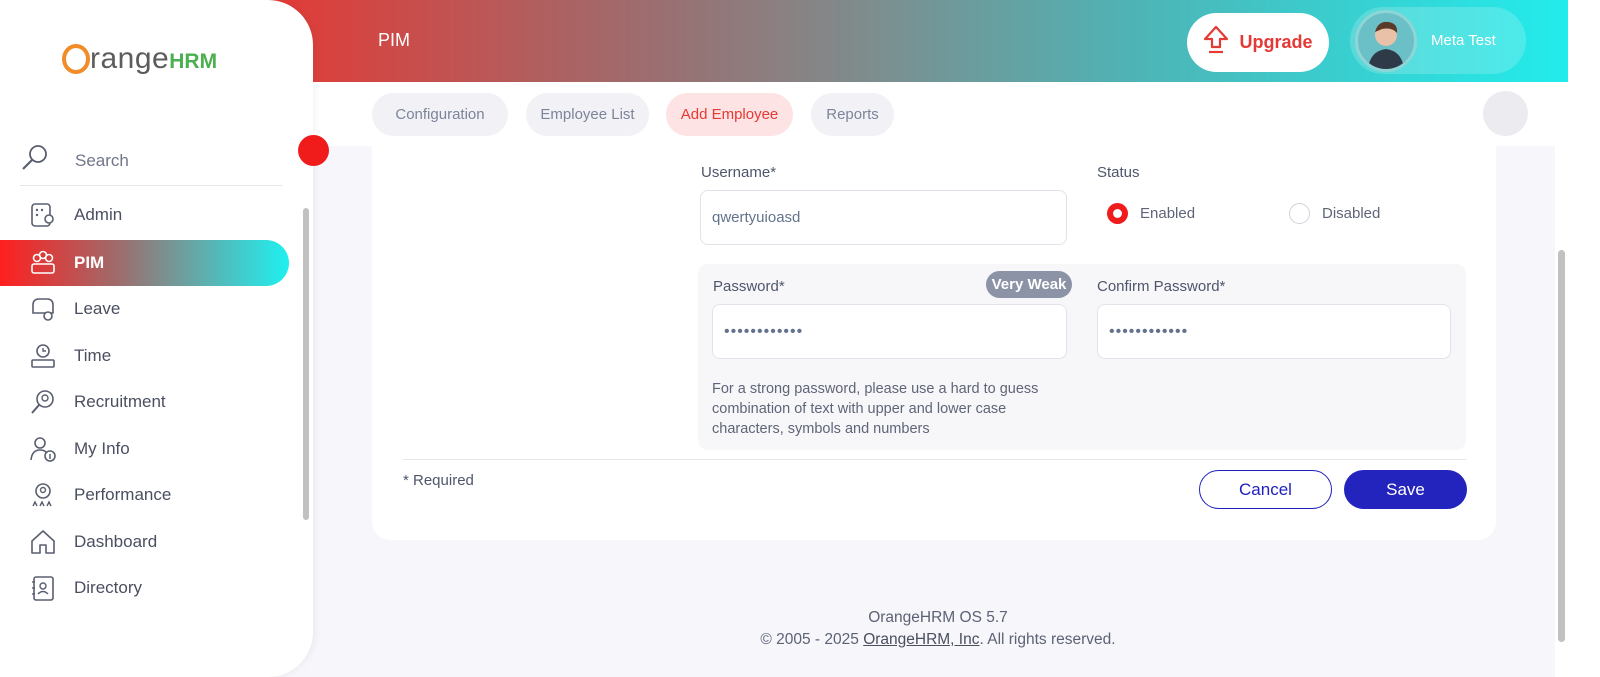 This screenshot has width=1600, height=677. I want to click on enabled-label: Enabled, so click(1168, 213).